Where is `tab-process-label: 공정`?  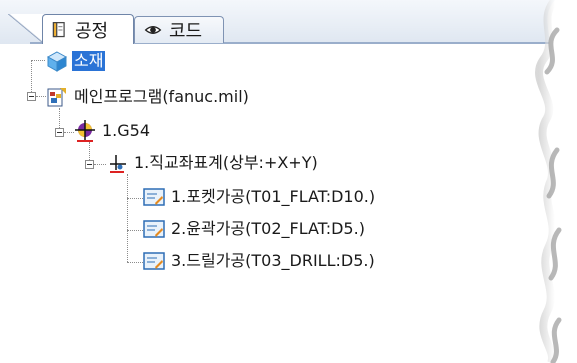 tab-process-label: 공정 is located at coordinates (92, 31).